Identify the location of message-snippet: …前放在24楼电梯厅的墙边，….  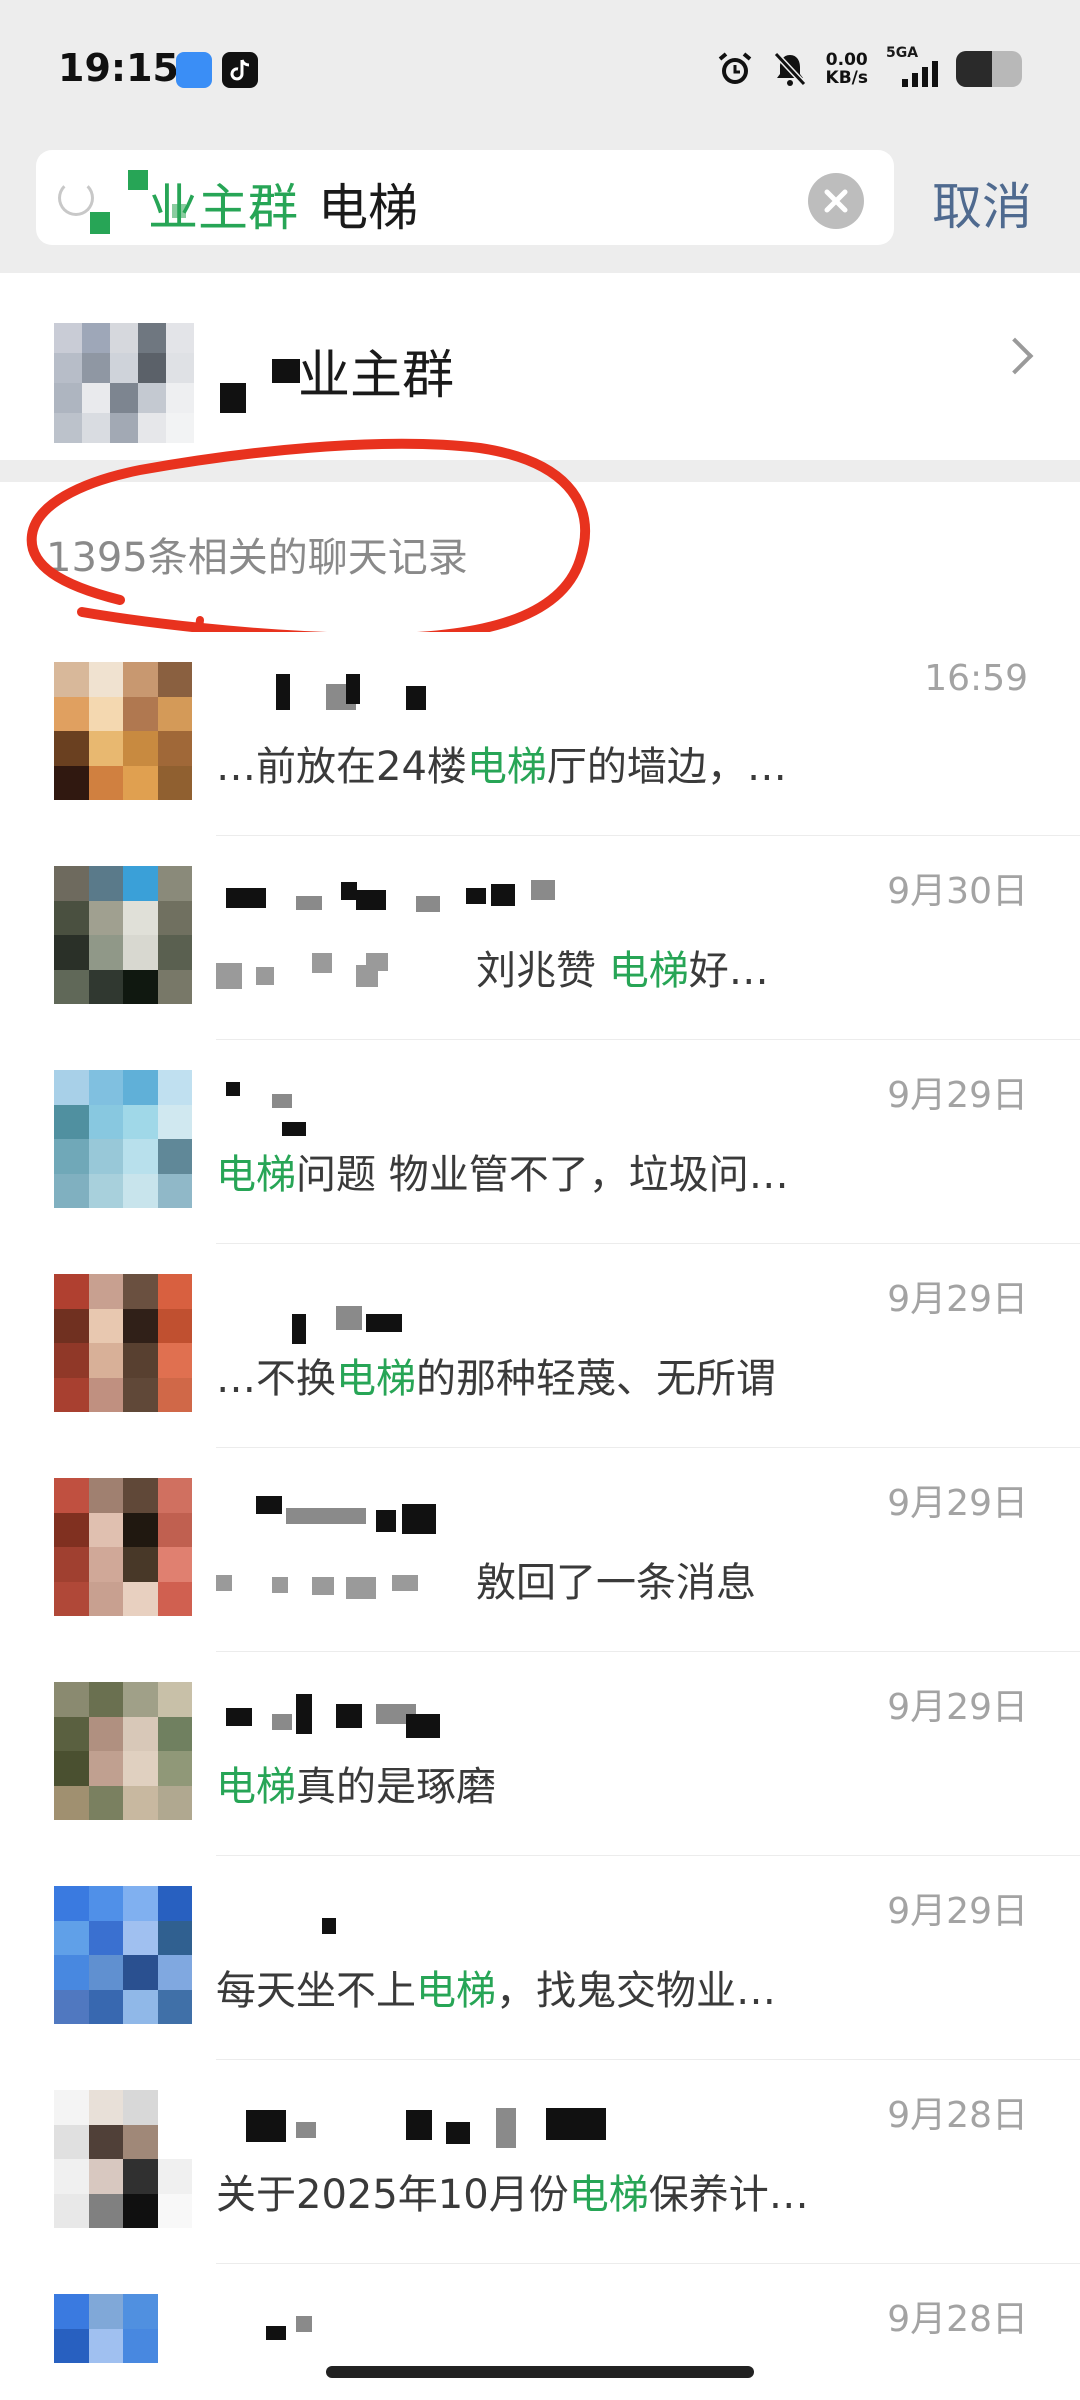
(501, 763).